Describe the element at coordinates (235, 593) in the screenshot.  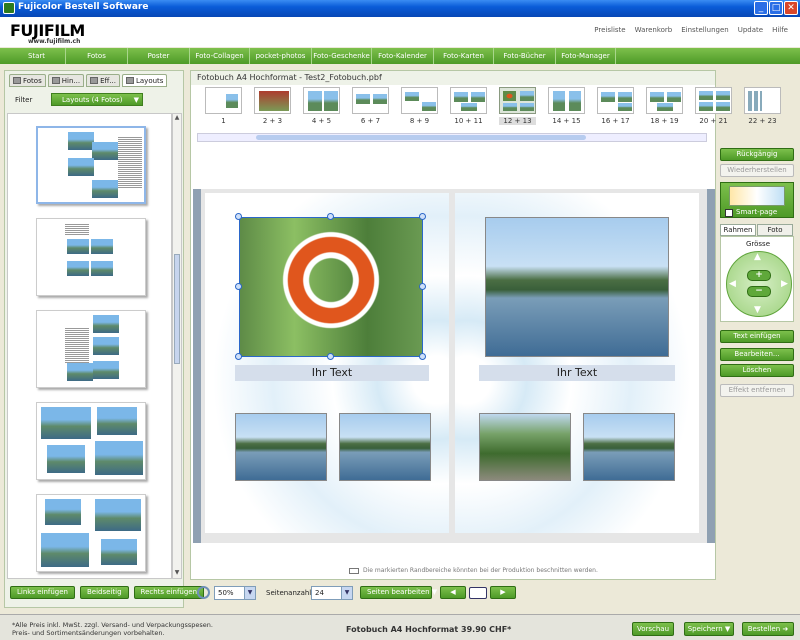
I see `zoom-select: 50% ▼` at that location.